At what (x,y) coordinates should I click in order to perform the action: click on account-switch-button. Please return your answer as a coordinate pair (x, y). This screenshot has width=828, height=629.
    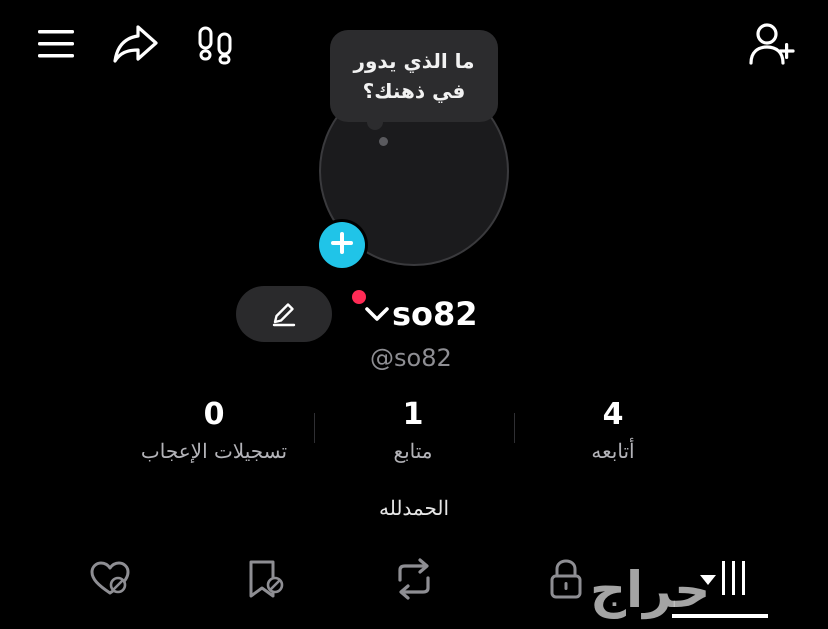
    Looking at the image, I should click on (377, 316).